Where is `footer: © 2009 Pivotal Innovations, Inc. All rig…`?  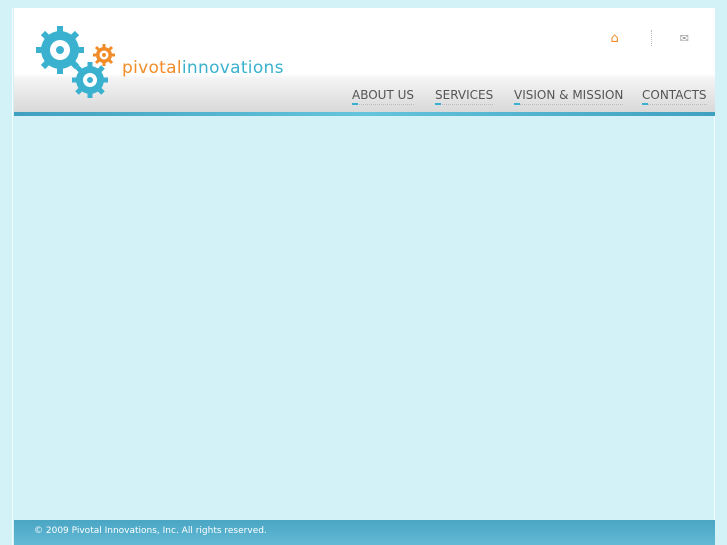
footer: © 2009 Pivotal Innovations, Inc. All rig… is located at coordinates (364, 532).